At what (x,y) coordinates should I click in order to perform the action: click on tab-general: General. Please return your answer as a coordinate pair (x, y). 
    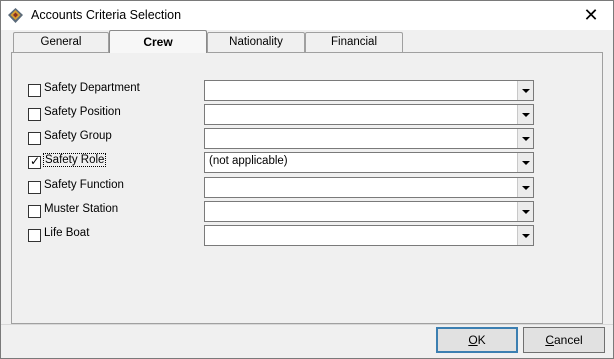
    Looking at the image, I should click on (61, 42).